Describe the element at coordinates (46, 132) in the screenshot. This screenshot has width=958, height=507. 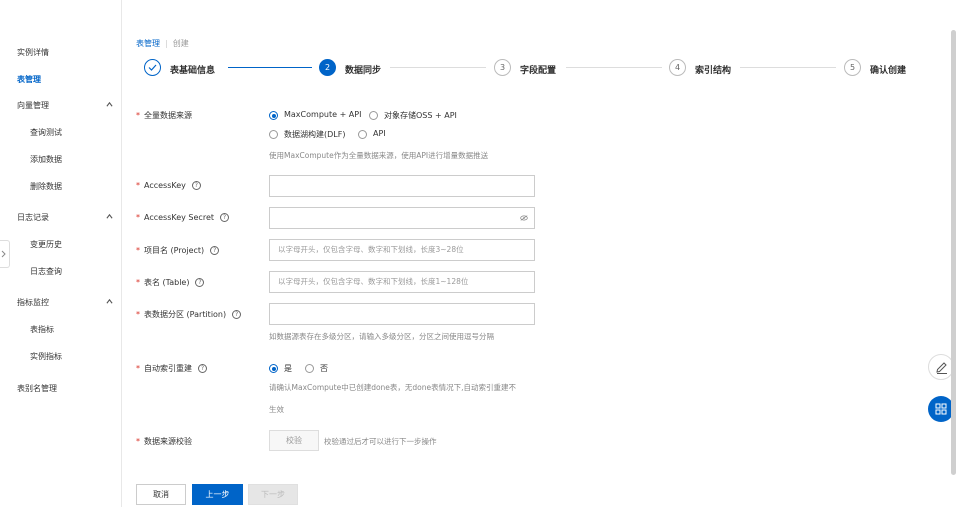
I see `sidebar-item-query-test: 查询测试` at that location.